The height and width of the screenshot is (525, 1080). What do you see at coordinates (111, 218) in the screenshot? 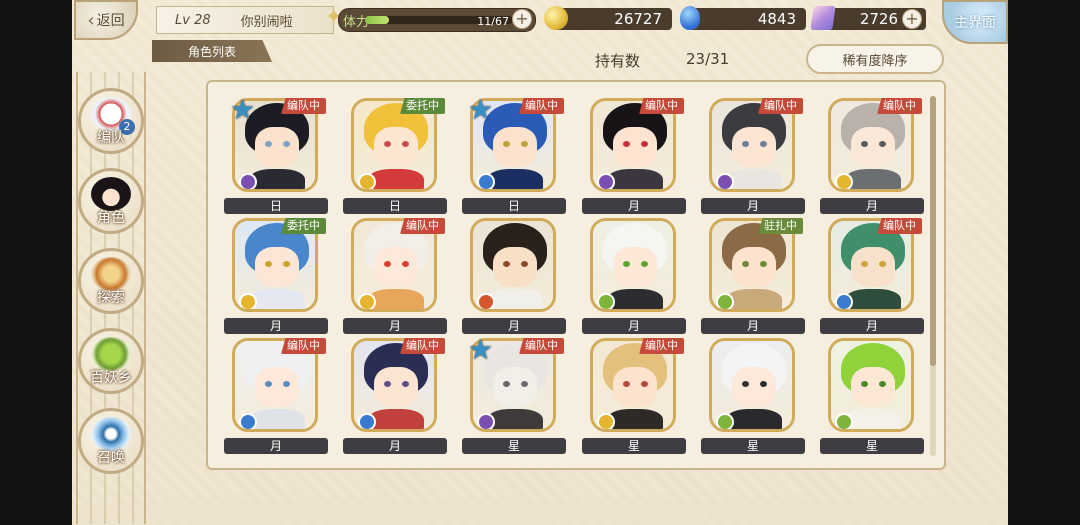
I see `sidebar-item-label: 角色` at bounding box center [111, 218].